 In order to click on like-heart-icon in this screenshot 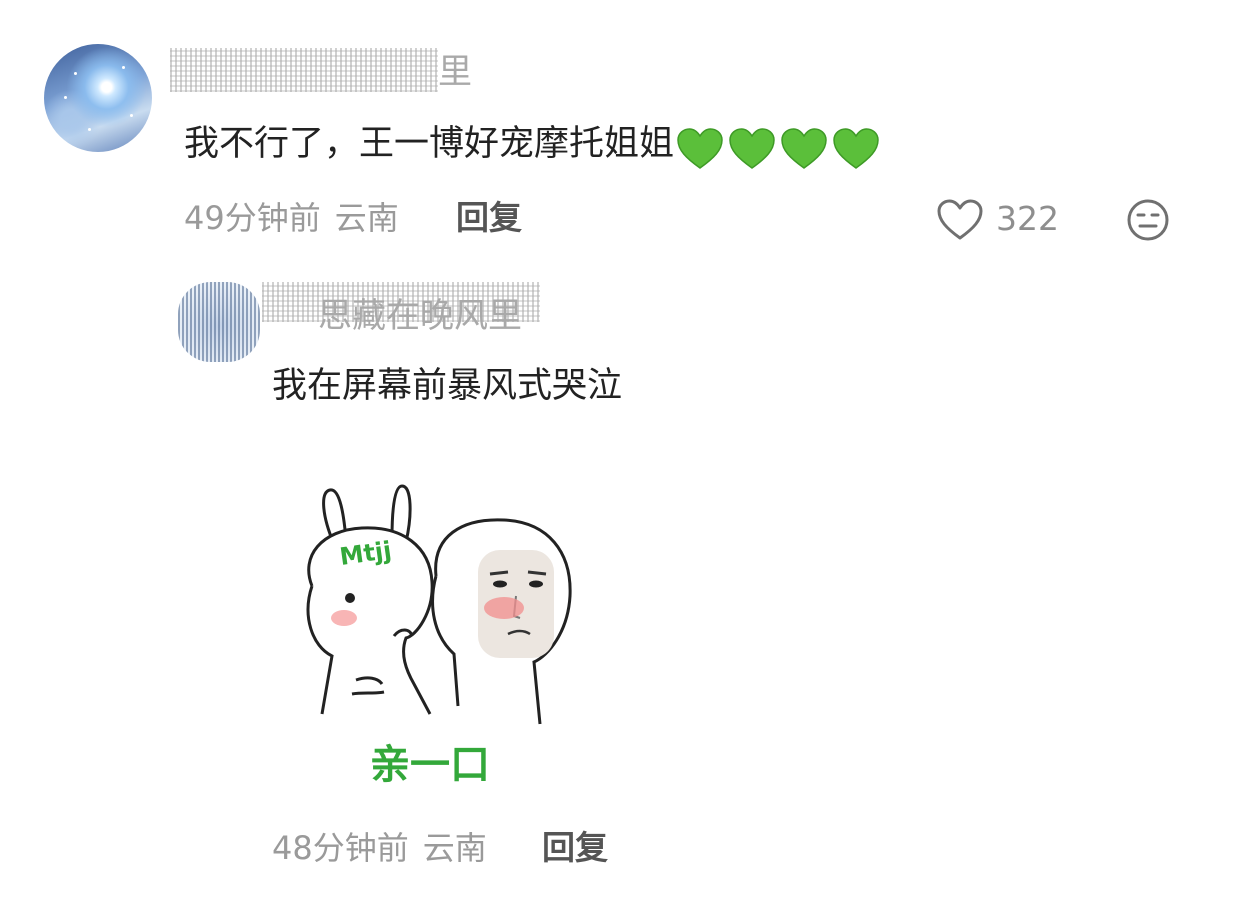, I will do `click(960, 220)`.